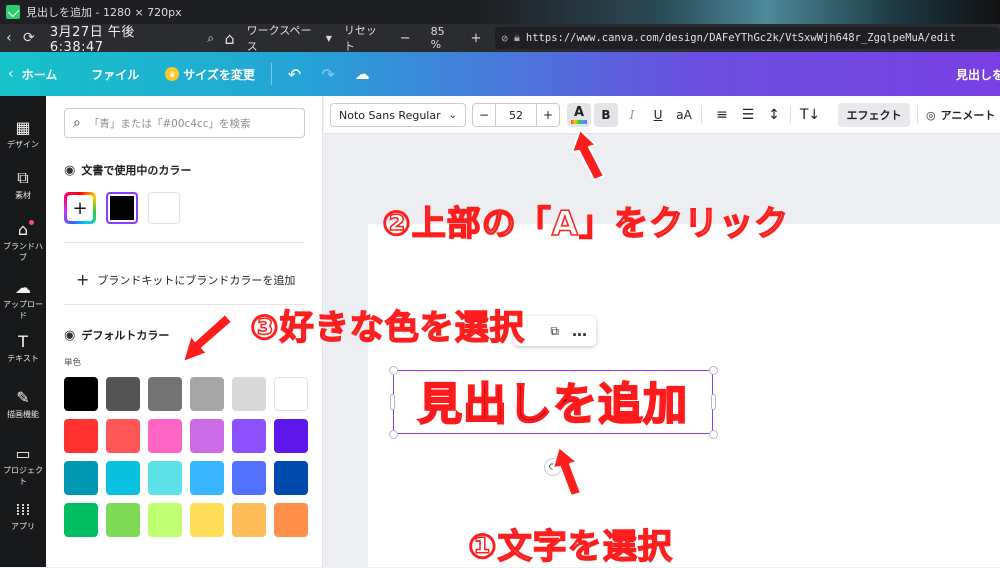 The width and height of the screenshot is (1000, 568). I want to click on rail-item-label: ブランドハブ, so click(23, 252).